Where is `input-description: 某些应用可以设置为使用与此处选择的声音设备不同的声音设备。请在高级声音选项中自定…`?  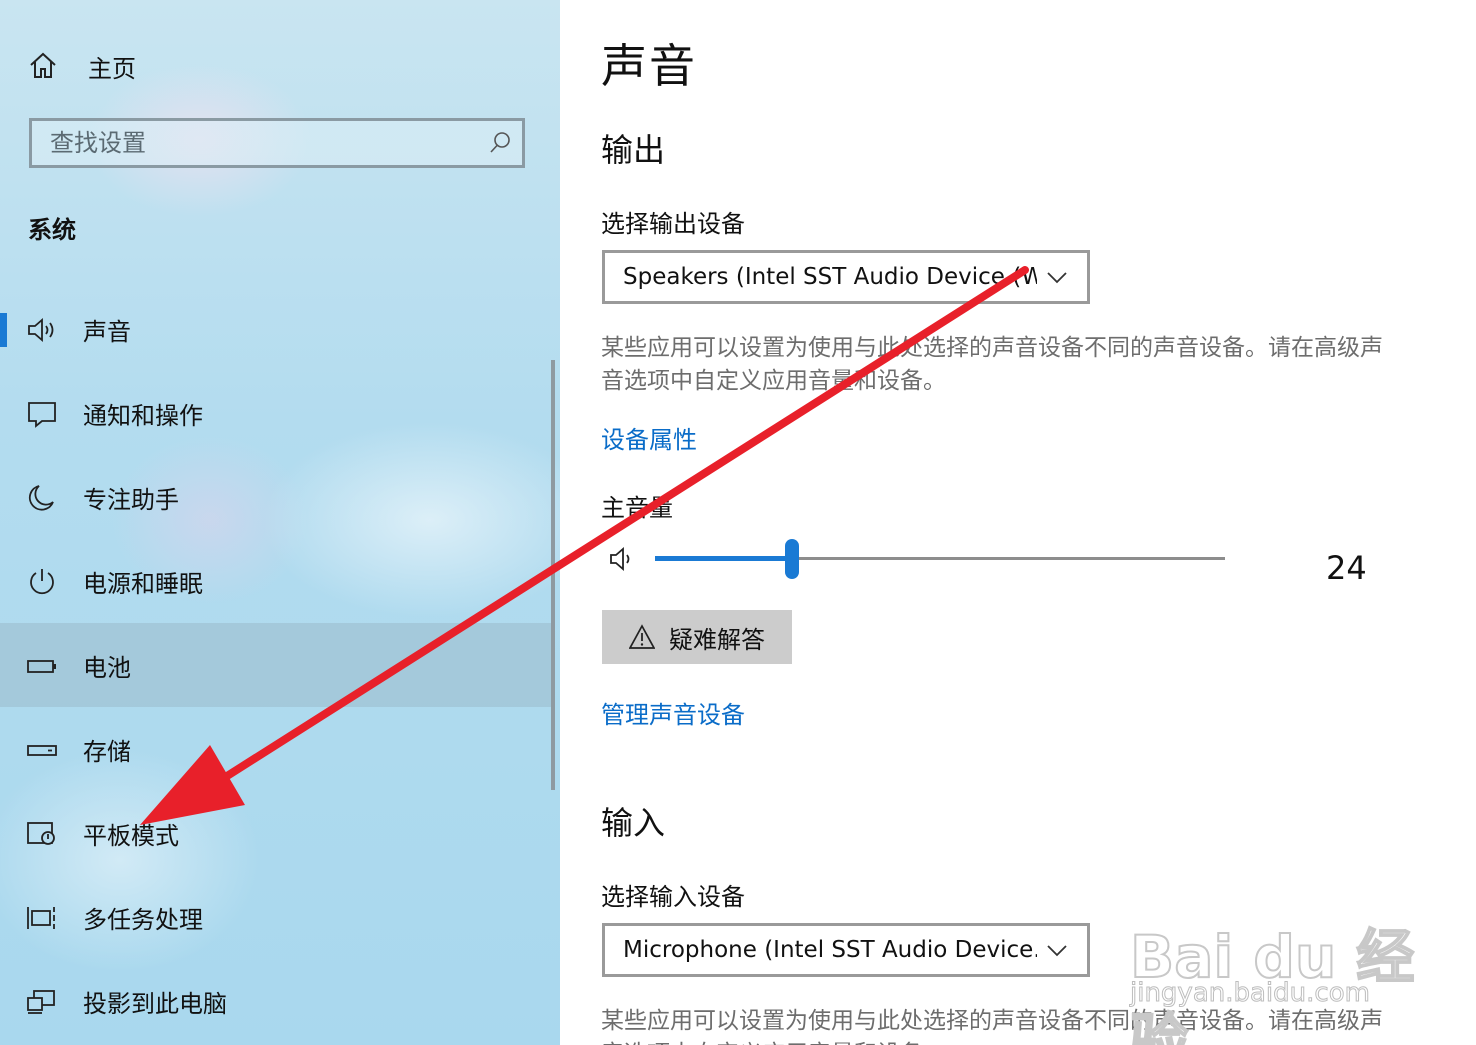 input-description: 某些应用可以设置为使用与此处选择的声音设备不同的声音设备。请在高级声音选项中自定… is located at coordinates (992, 1026).